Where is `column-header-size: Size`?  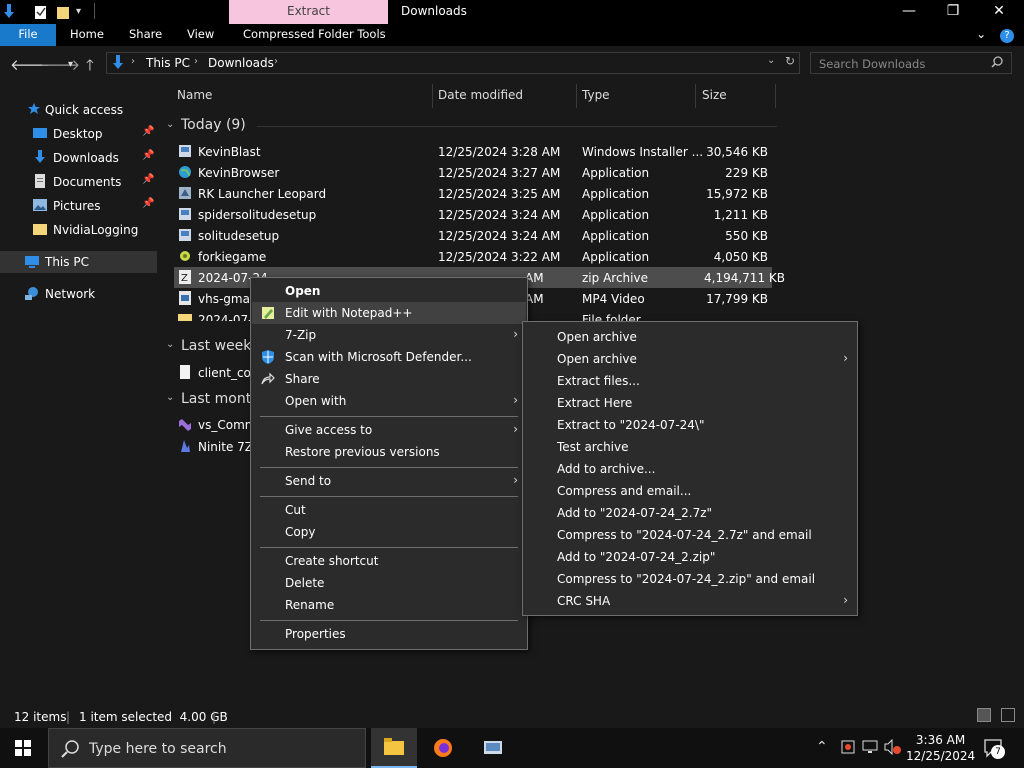 column-header-size: Size is located at coordinates (714, 95).